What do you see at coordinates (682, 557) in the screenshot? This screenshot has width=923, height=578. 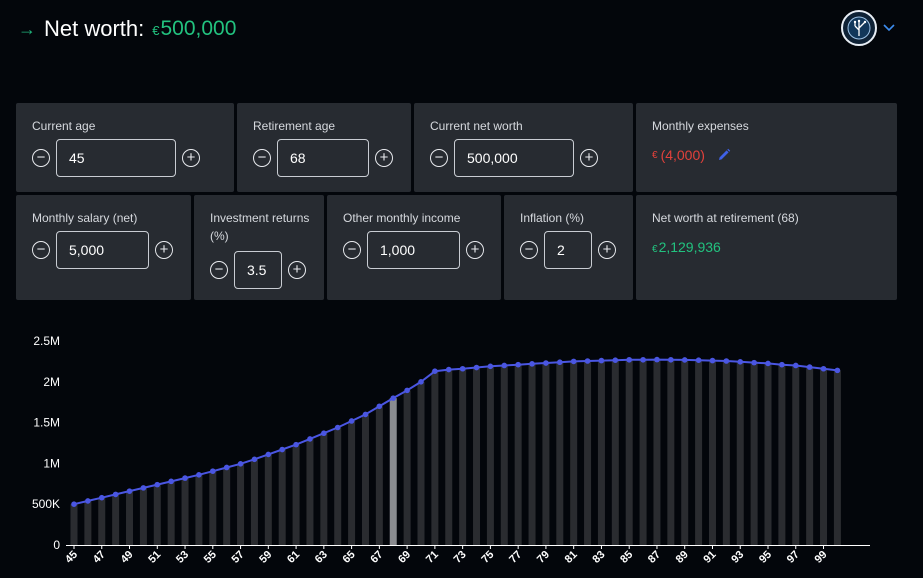 I see `x-tick-label: 89` at bounding box center [682, 557].